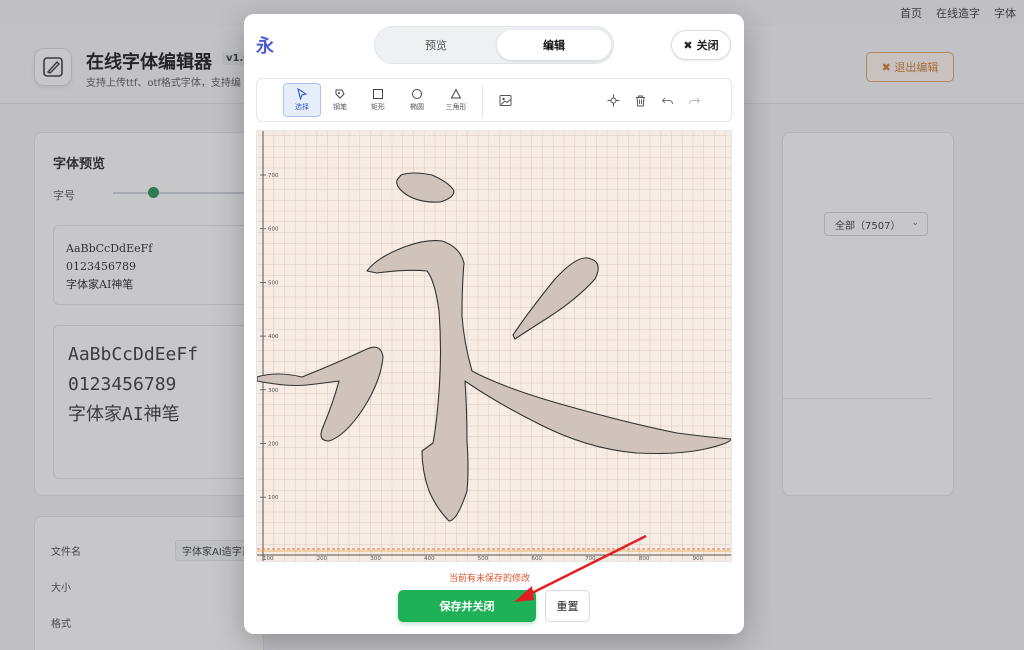  I want to click on x-tick-label: 300, so click(375, 558).